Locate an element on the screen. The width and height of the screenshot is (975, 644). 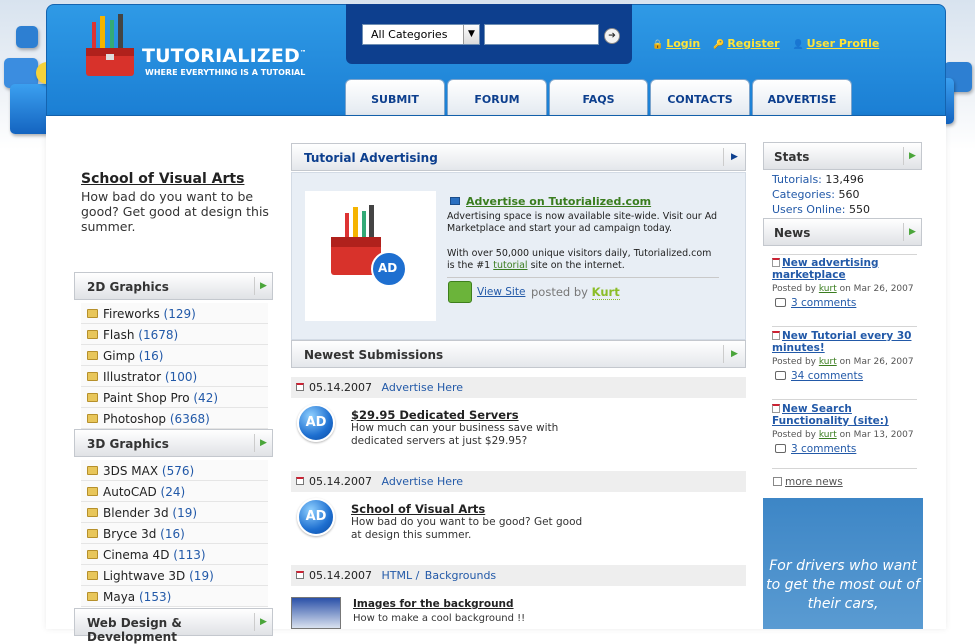
sidebar-item-illustrator: Illustrator (100) is located at coordinates (174, 376).